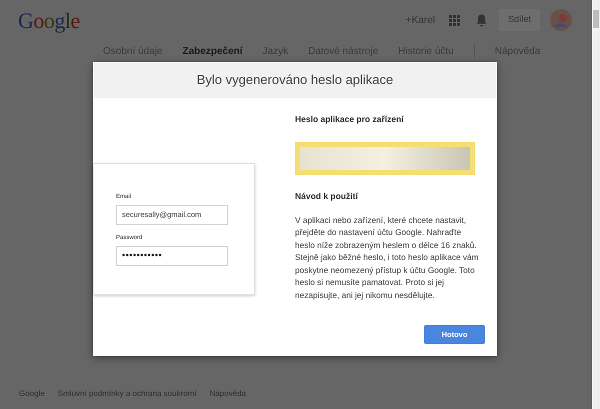  I want to click on google-logo: Google, so click(49, 20).